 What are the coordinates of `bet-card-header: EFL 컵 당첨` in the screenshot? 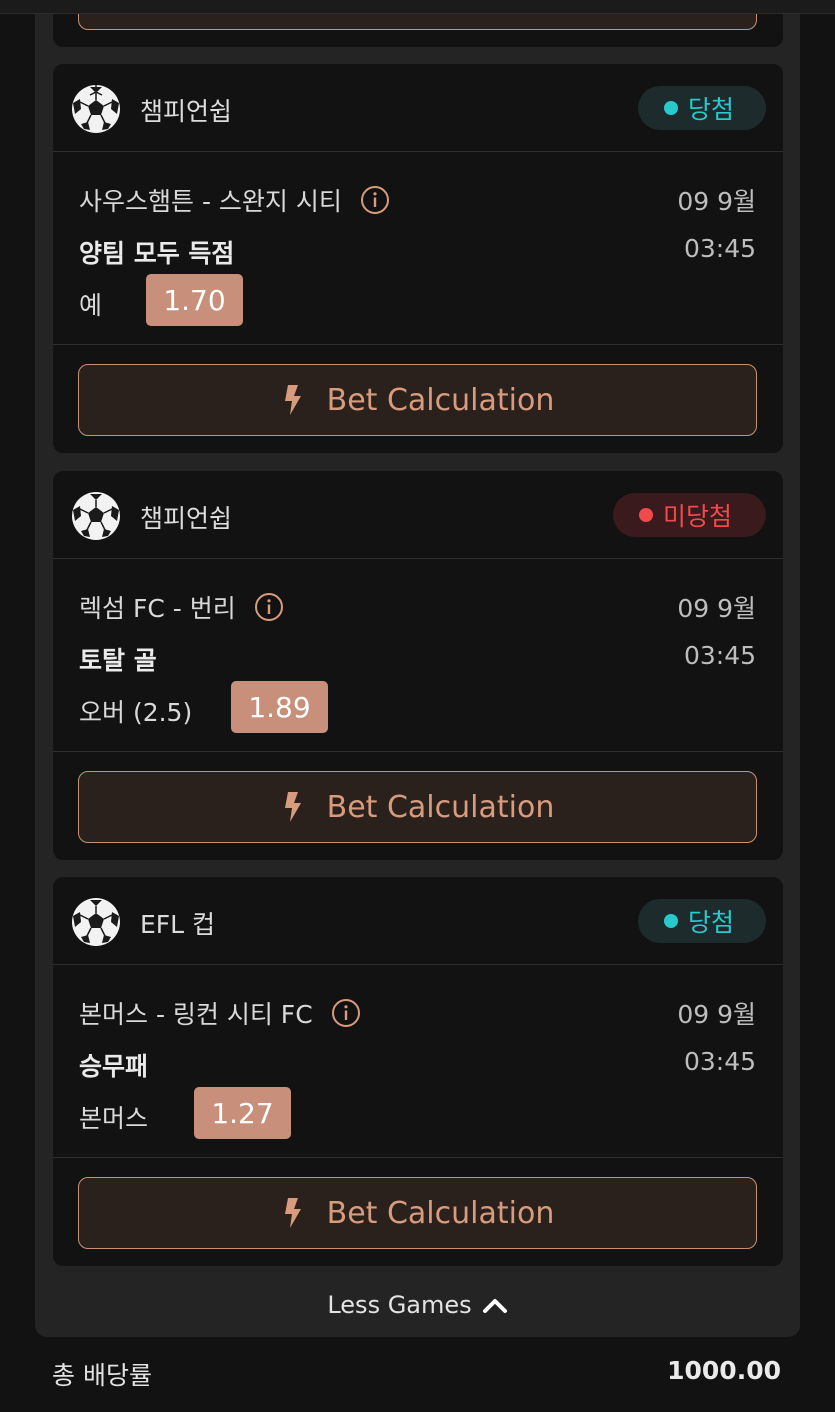 It's located at (418, 921).